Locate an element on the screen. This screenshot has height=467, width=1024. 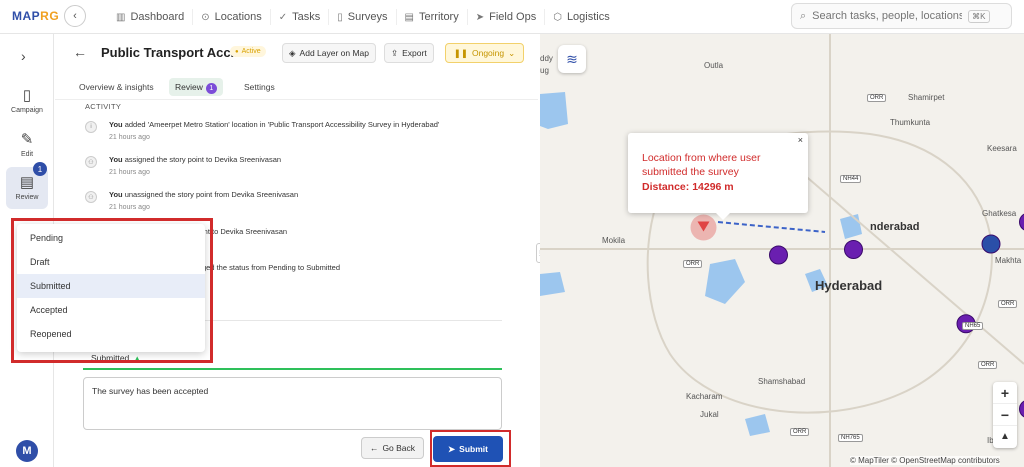
map-label-jukal: Jukal is located at coordinates (709, 414).